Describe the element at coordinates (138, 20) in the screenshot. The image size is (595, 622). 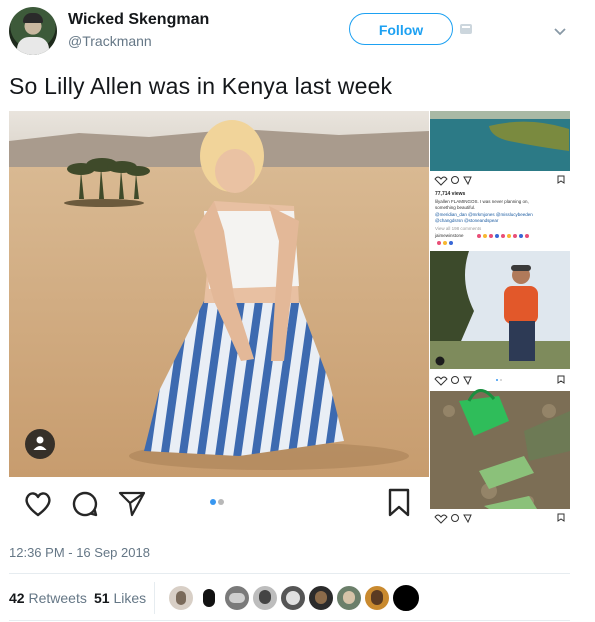
I see `author-display-name: Wicked Skengman` at that location.